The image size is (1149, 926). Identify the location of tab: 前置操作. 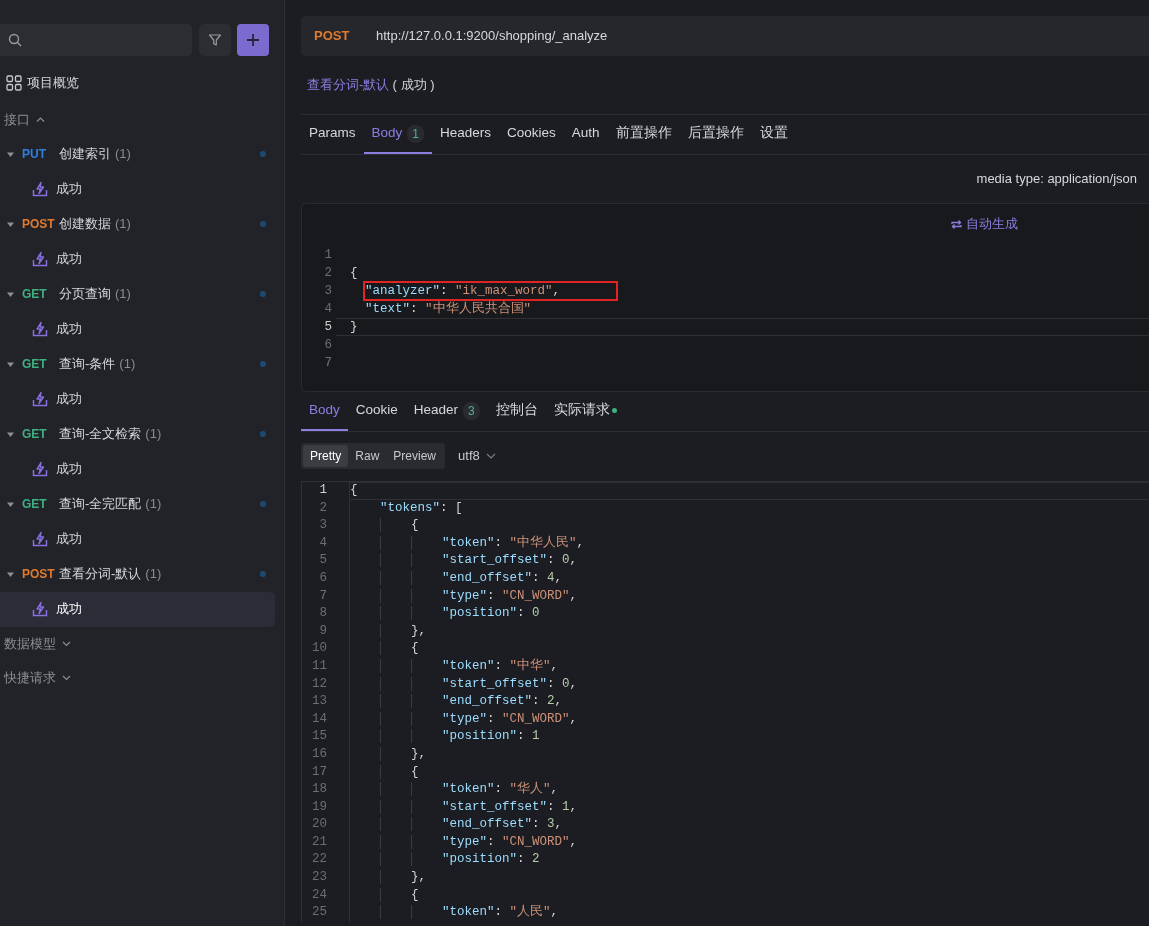
(643, 134).